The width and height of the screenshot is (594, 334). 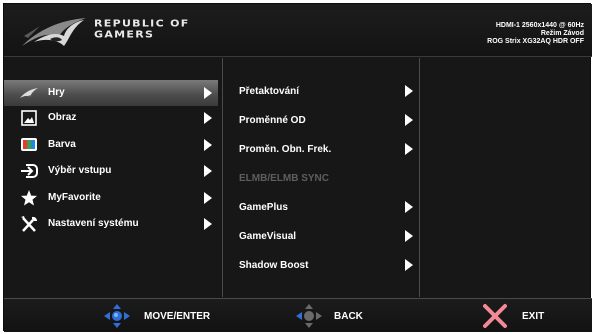 I want to click on sub-menu-label: GameVisual, so click(x=268, y=236).